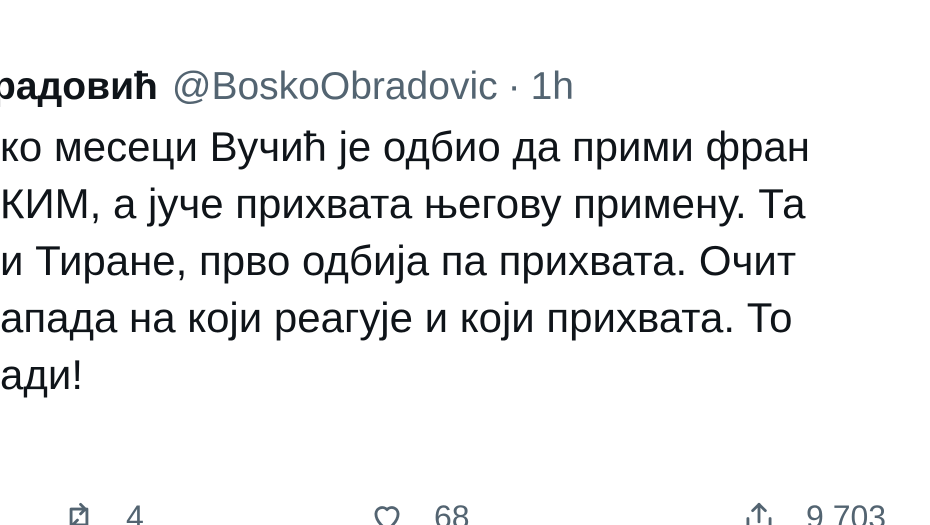 The width and height of the screenshot is (930, 525). Describe the element at coordinates (41, 374) in the screenshot. I see `tweet-text-line: ади!` at that location.